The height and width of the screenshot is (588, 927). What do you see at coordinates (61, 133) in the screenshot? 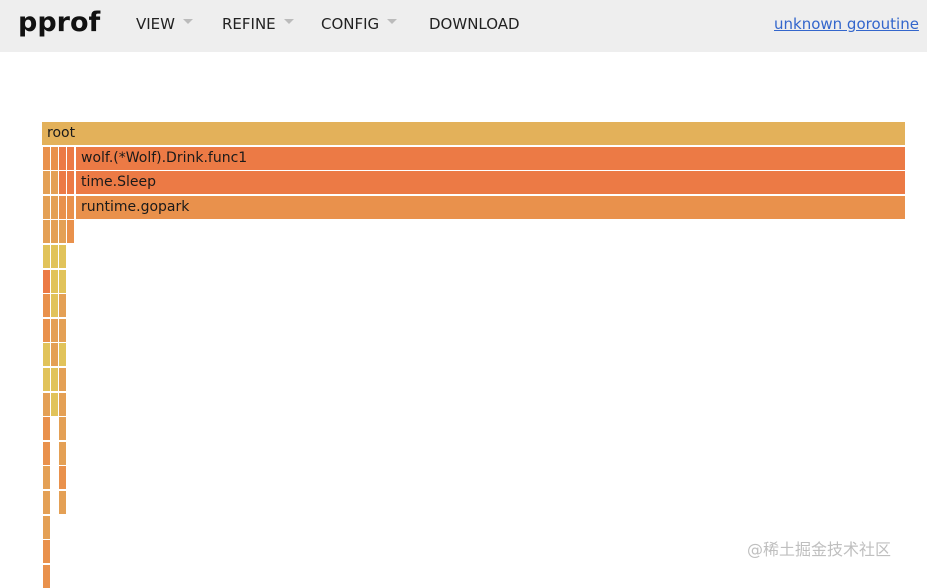
I see `frame-label: root` at bounding box center [61, 133].